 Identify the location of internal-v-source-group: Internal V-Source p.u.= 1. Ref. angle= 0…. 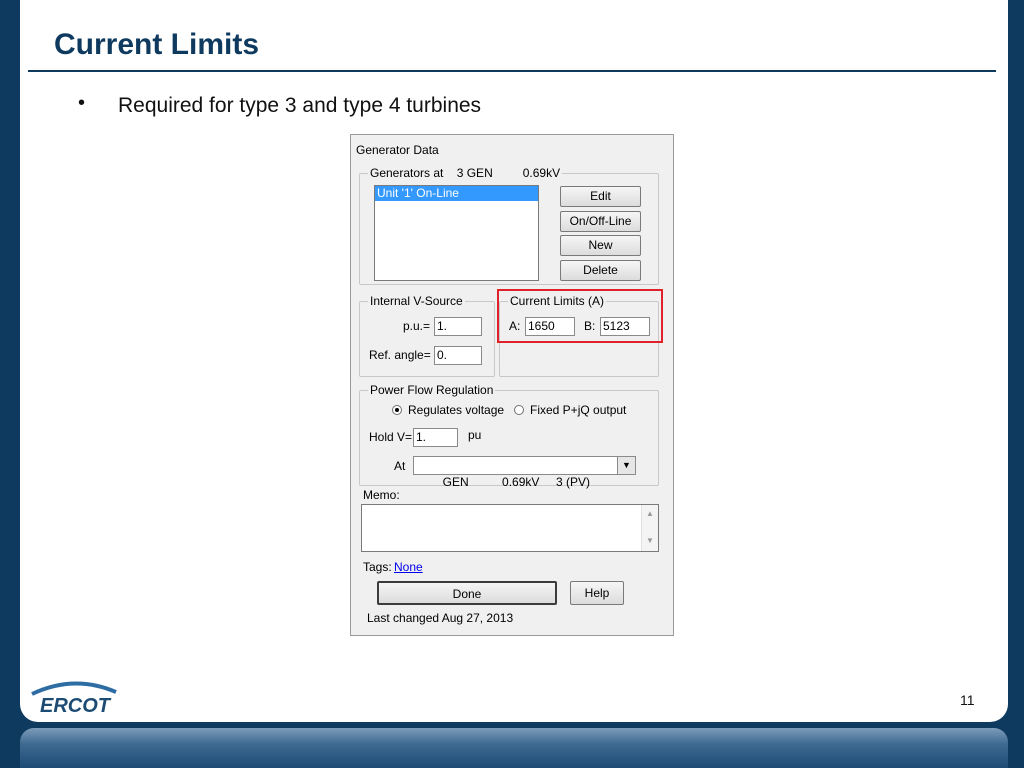
(427, 335).